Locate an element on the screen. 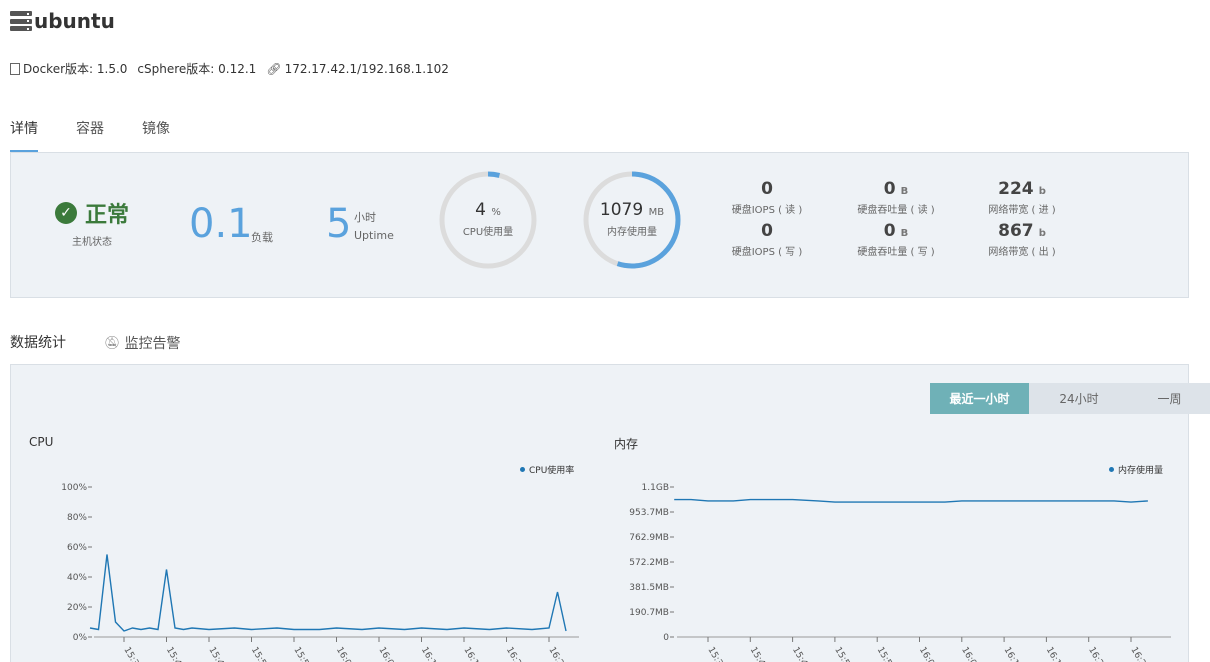 Image resolution: width=1210 pixels, height=662 pixels. docker-version: Docker版本: 1.5.0 is located at coordinates (75, 69).